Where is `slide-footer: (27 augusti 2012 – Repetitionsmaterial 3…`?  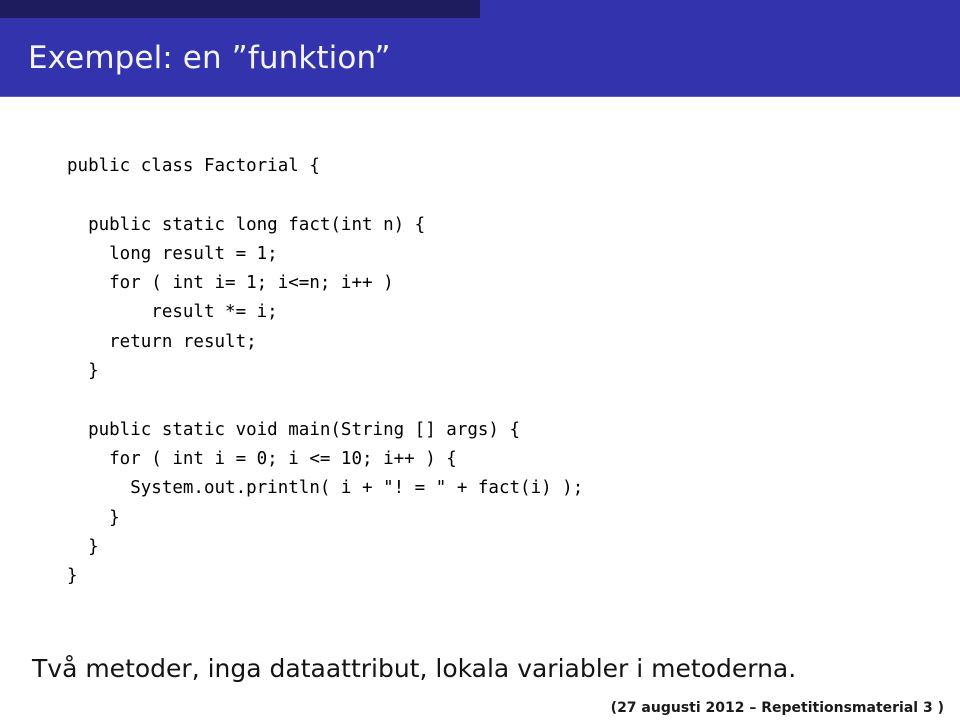
slide-footer: (27 augusti 2012 – Repetitionsmaterial 3… is located at coordinates (777, 708).